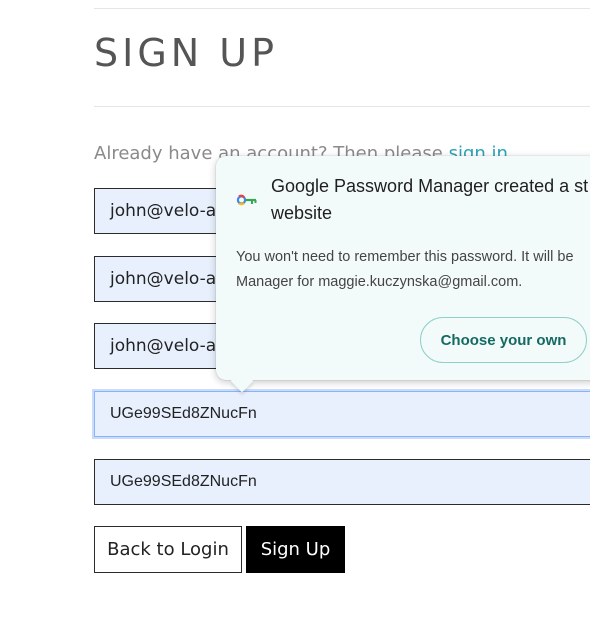  Describe the element at coordinates (342, 106) in the screenshot. I see `title-divider` at that location.